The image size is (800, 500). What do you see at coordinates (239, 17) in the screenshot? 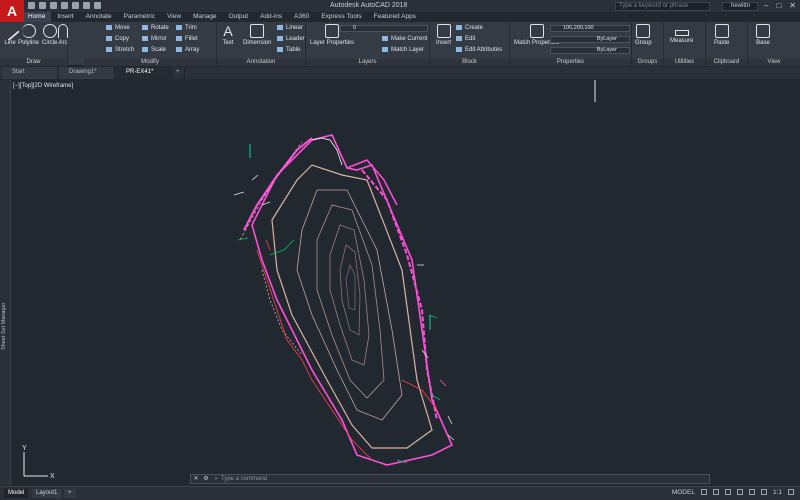
I see `tab-output: Output` at bounding box center [239, 17].